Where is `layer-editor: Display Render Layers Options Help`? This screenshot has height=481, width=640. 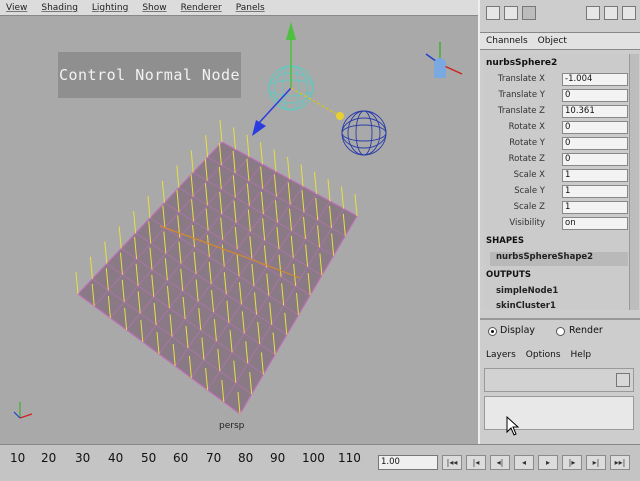
layer-editor: Display Render Layers Options Help is located at coordinates (560, 382).